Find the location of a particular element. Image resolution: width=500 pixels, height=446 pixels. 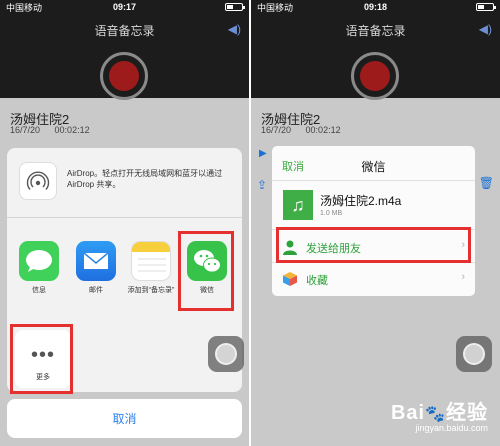

share-app-messages: 信息 is located at coordinates (39, 268).